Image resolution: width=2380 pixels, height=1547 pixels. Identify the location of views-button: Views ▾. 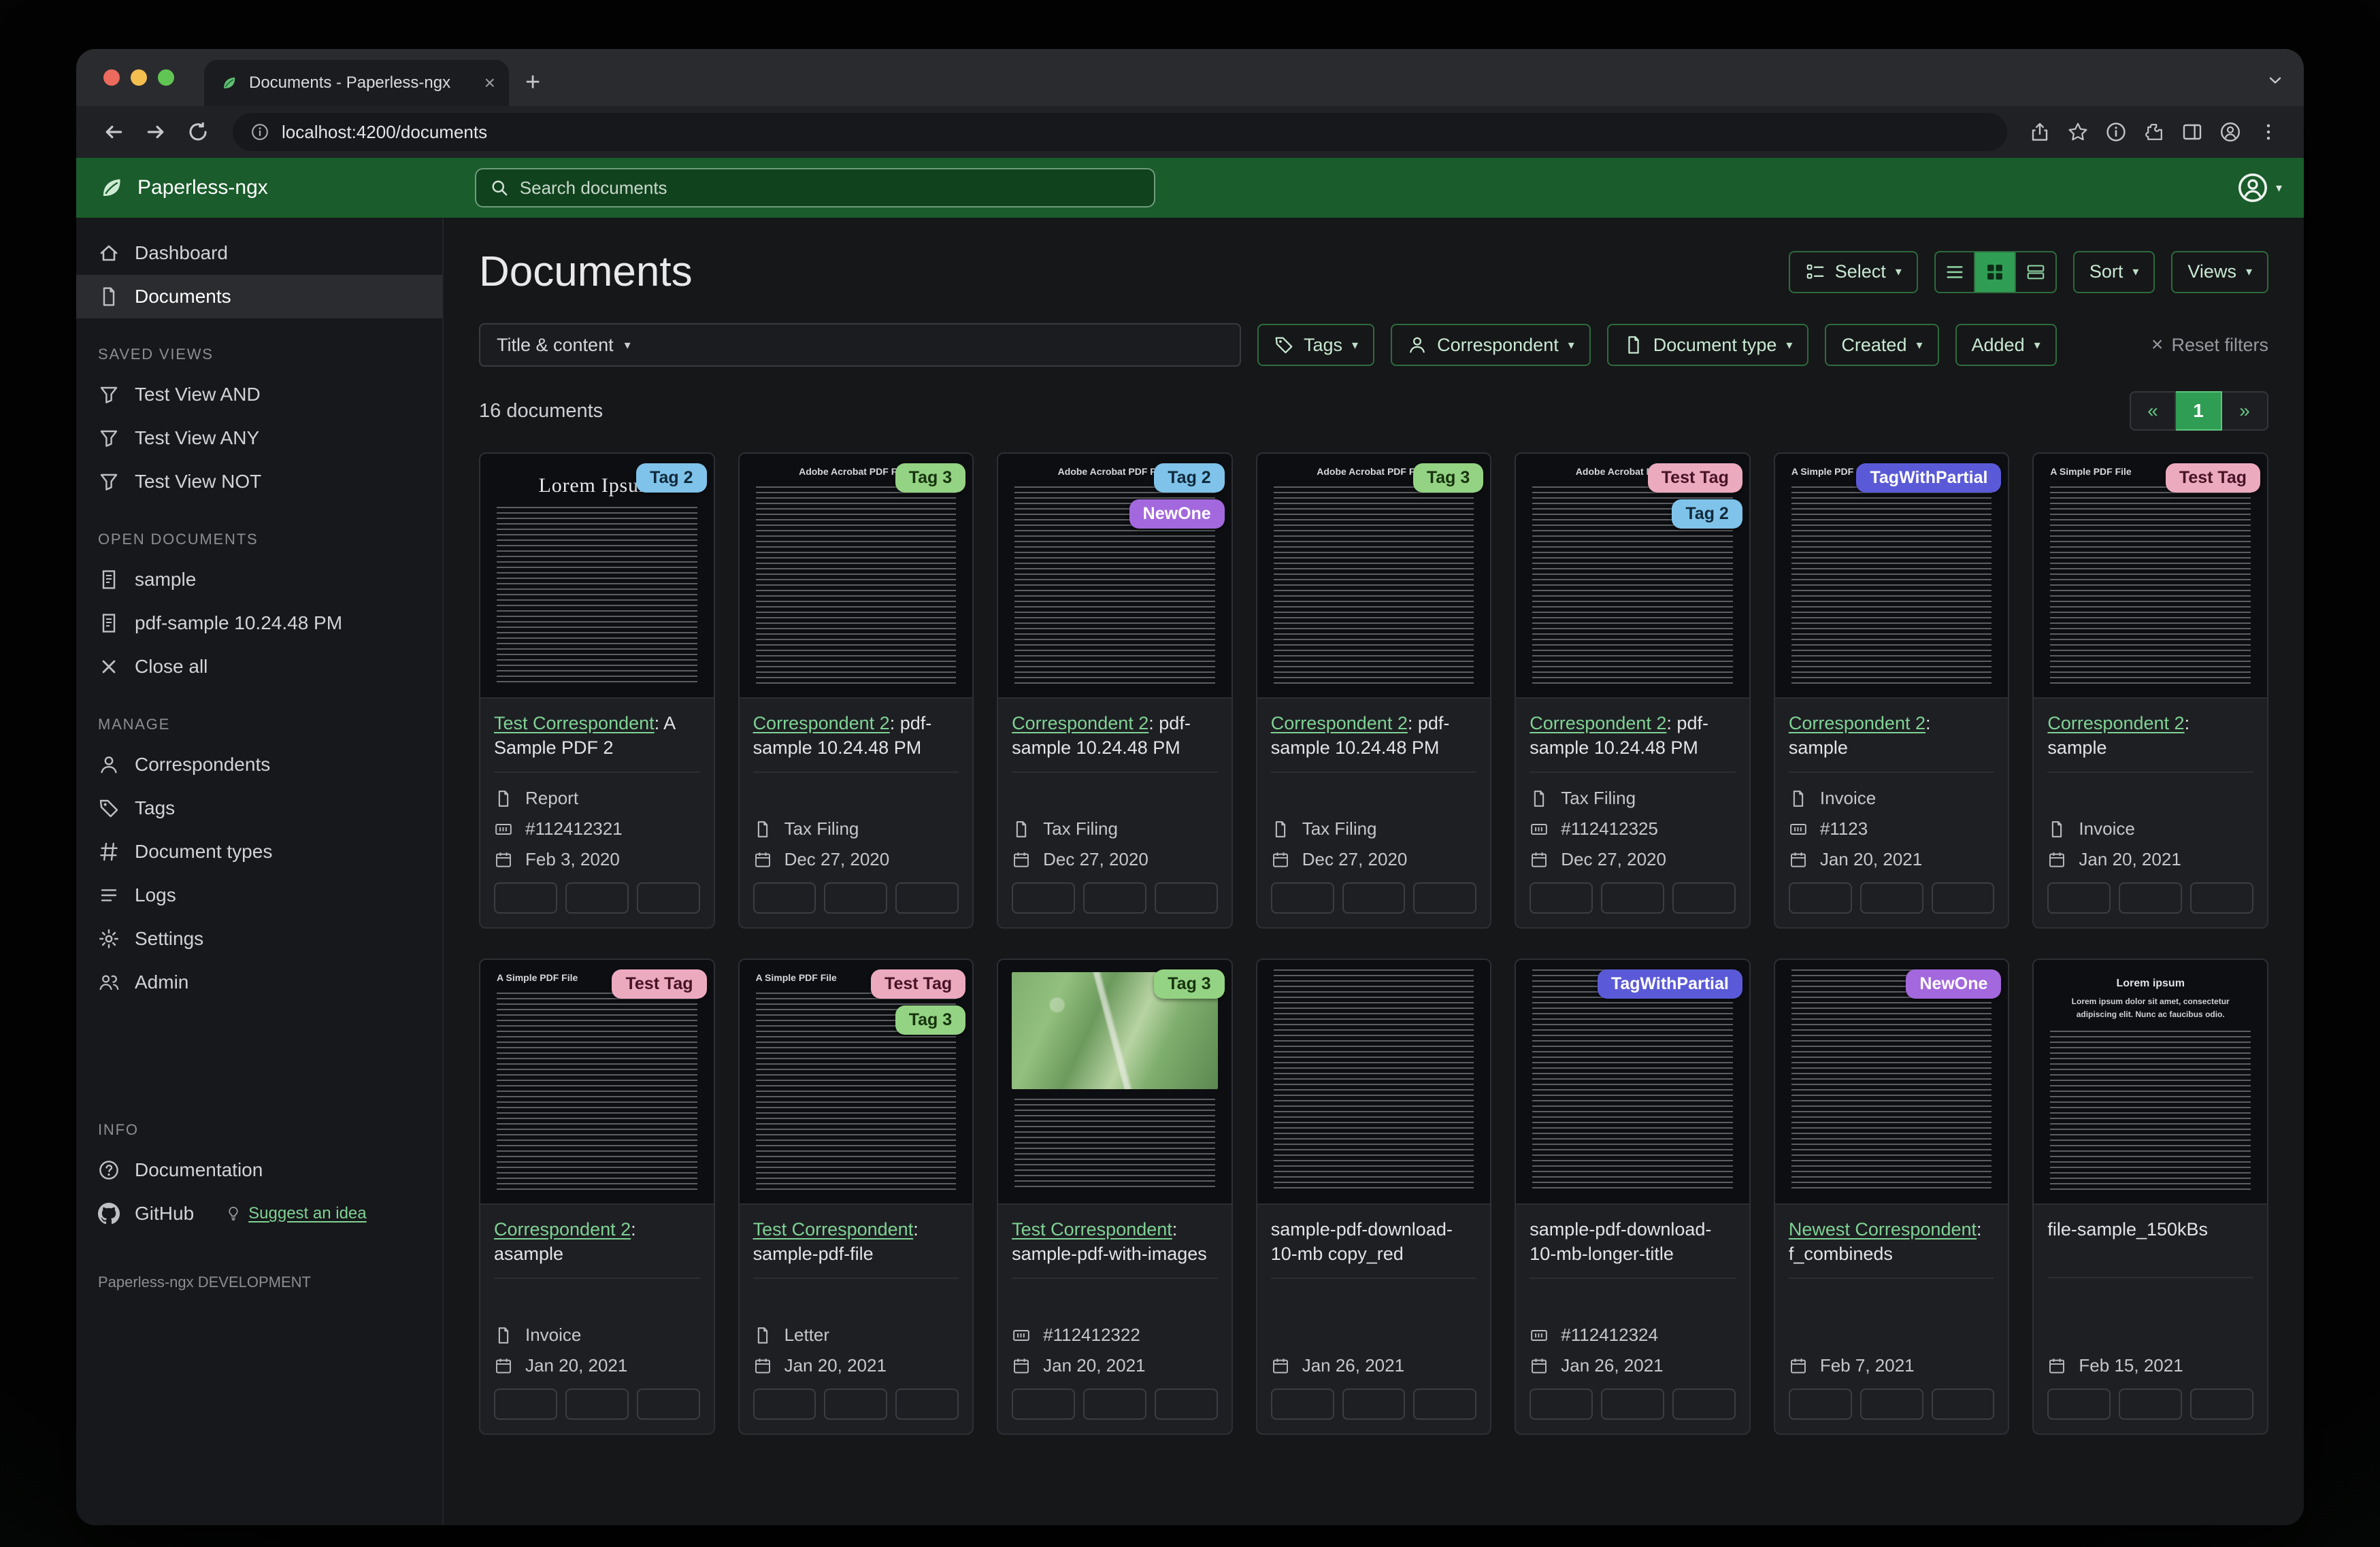
(2219, 272).